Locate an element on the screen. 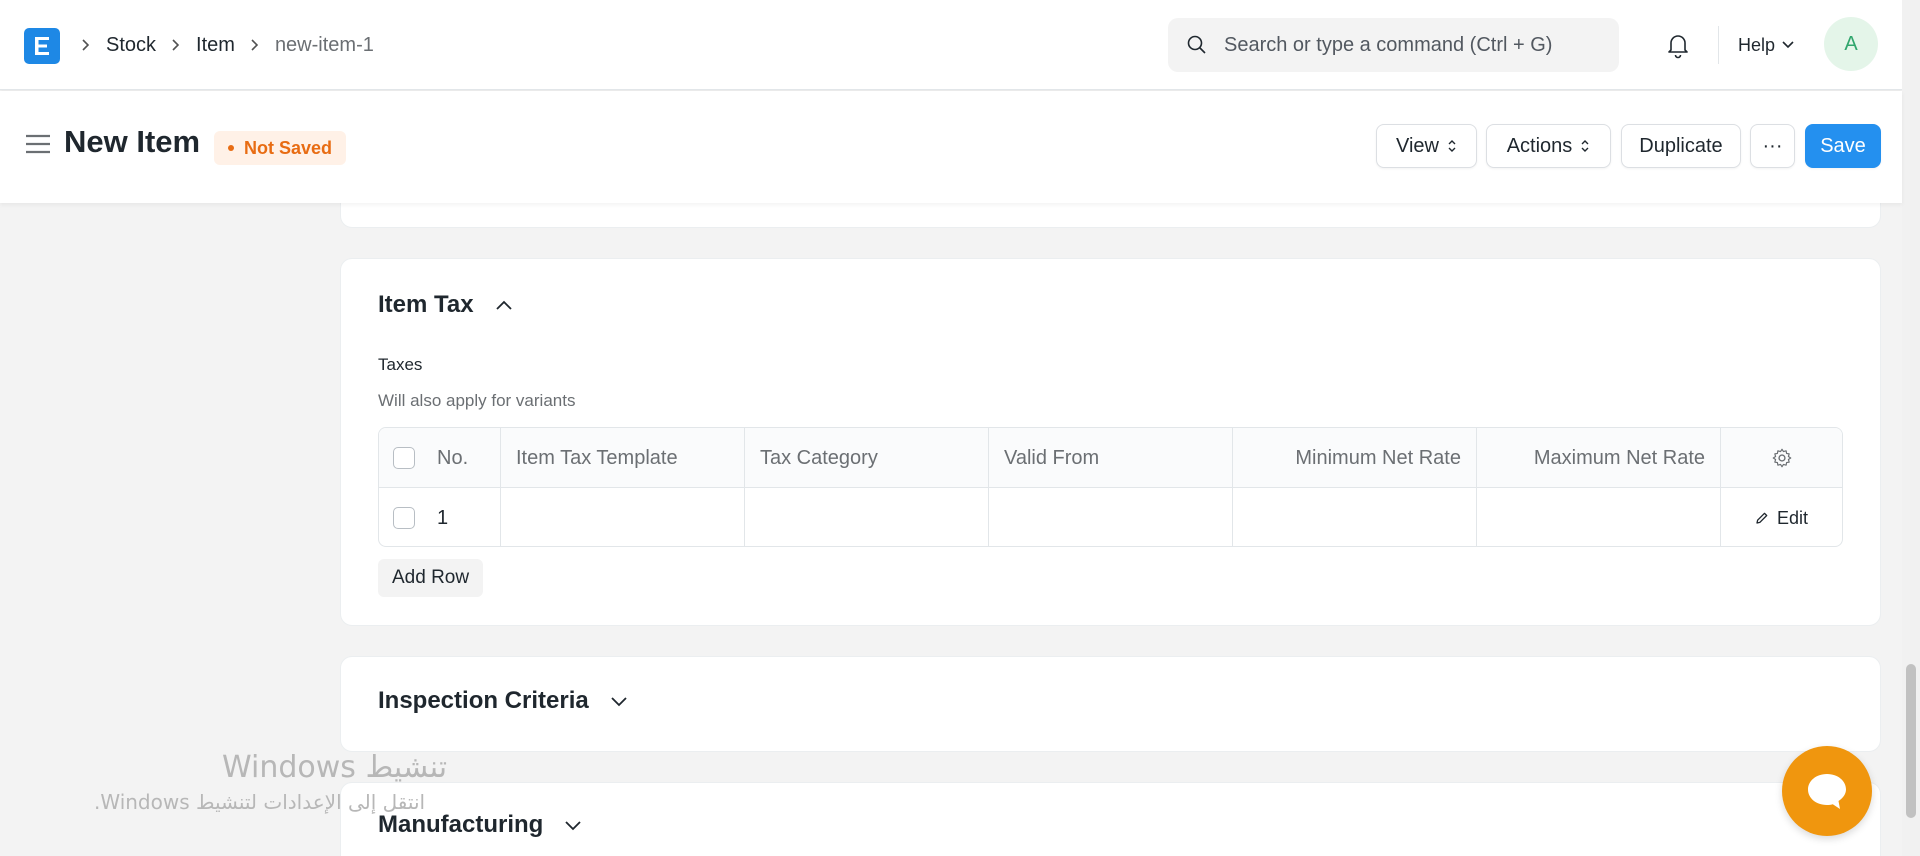 The height and width of the screenshot is (856, 1920). more-options-button: ··· is located at coordinates (1772, 146).